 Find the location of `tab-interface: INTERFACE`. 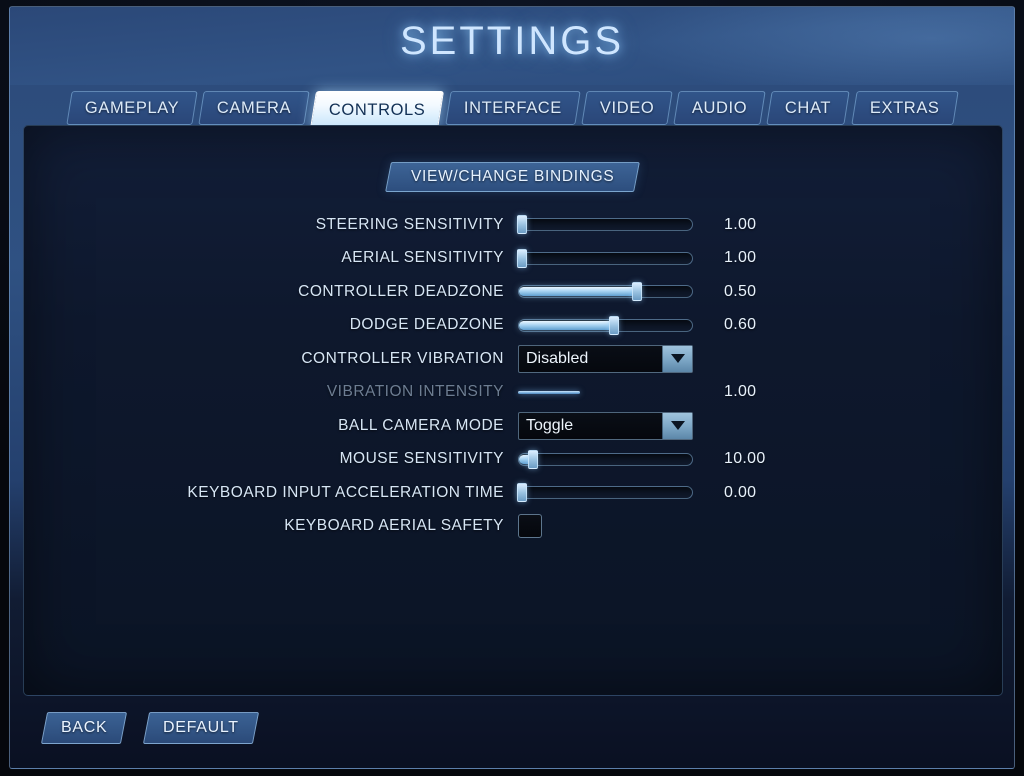

tab-interface: INTERFACE is located at coordinates (513, 108).